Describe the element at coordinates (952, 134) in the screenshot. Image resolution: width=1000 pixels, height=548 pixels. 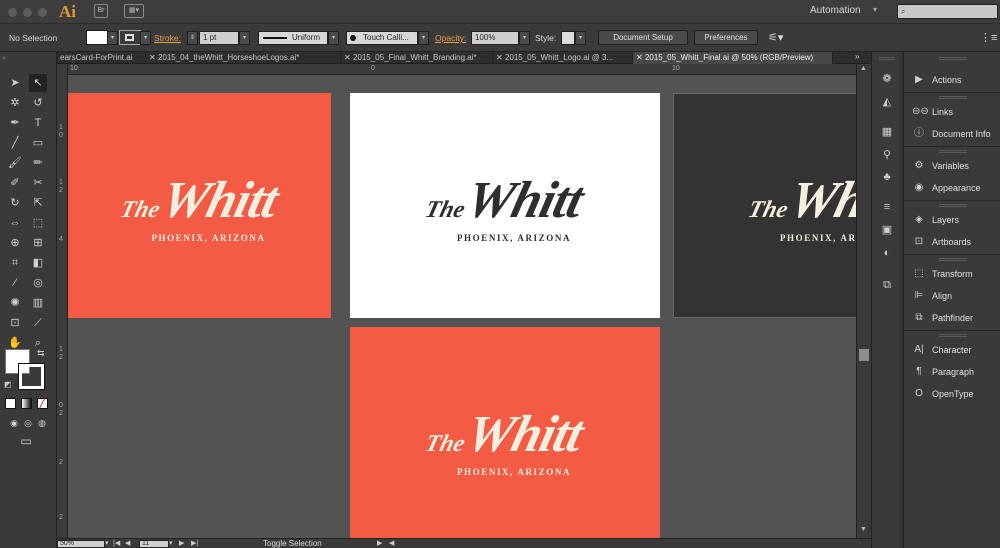
I see `panel-document-info: ⓘ Document Info` at that location.